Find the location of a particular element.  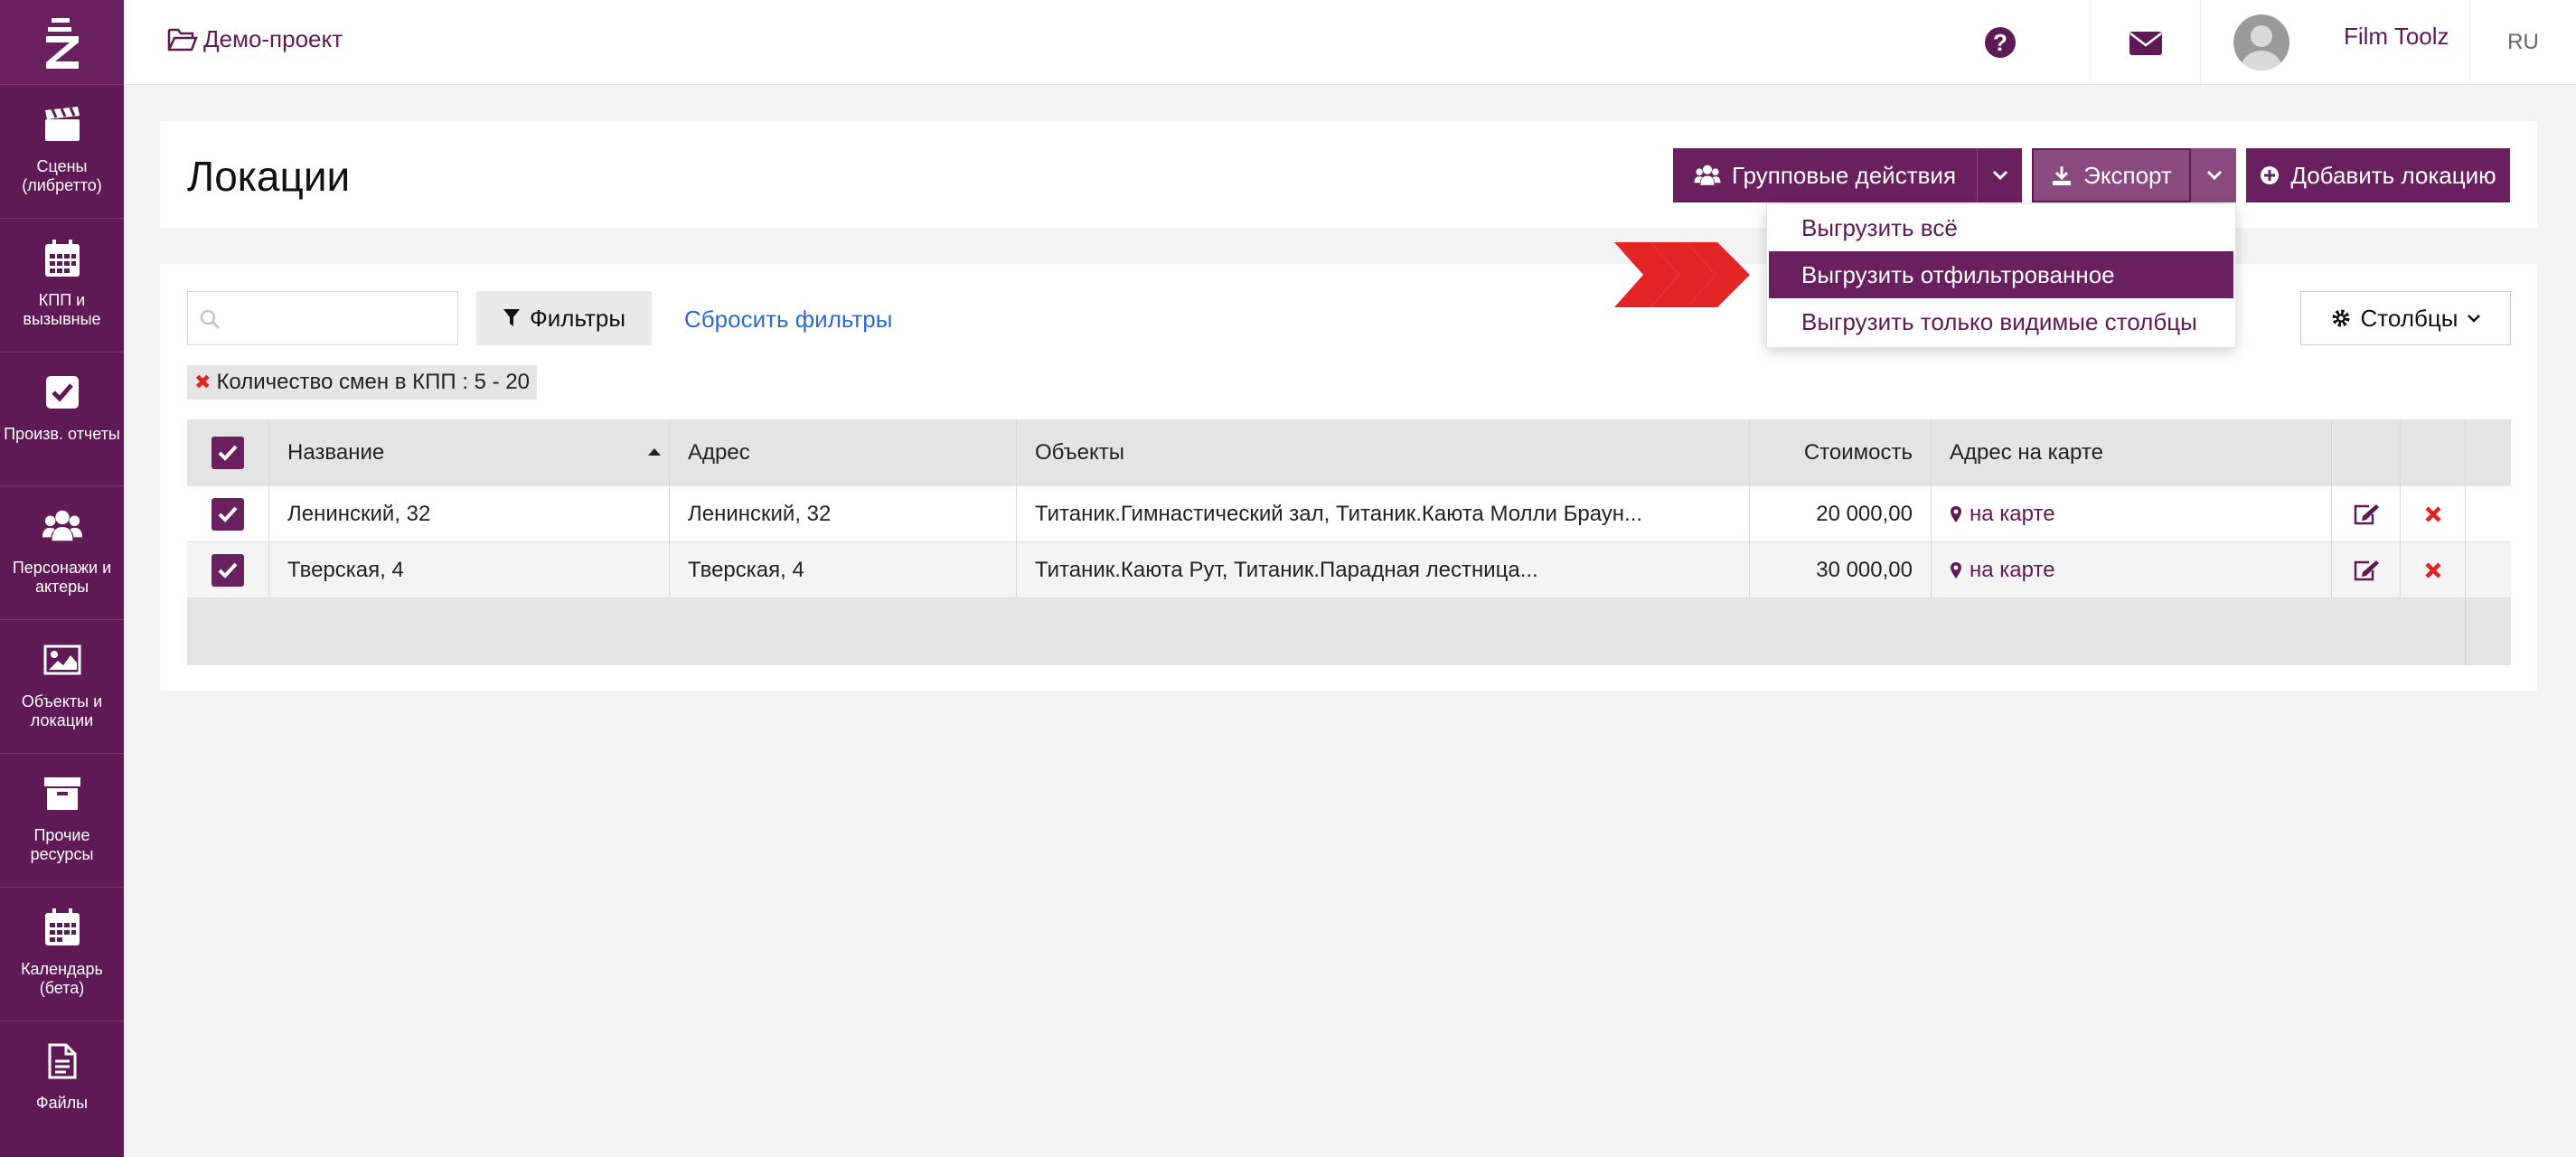

user-menu: Film Toolz is located at coordinates (2334, 43).